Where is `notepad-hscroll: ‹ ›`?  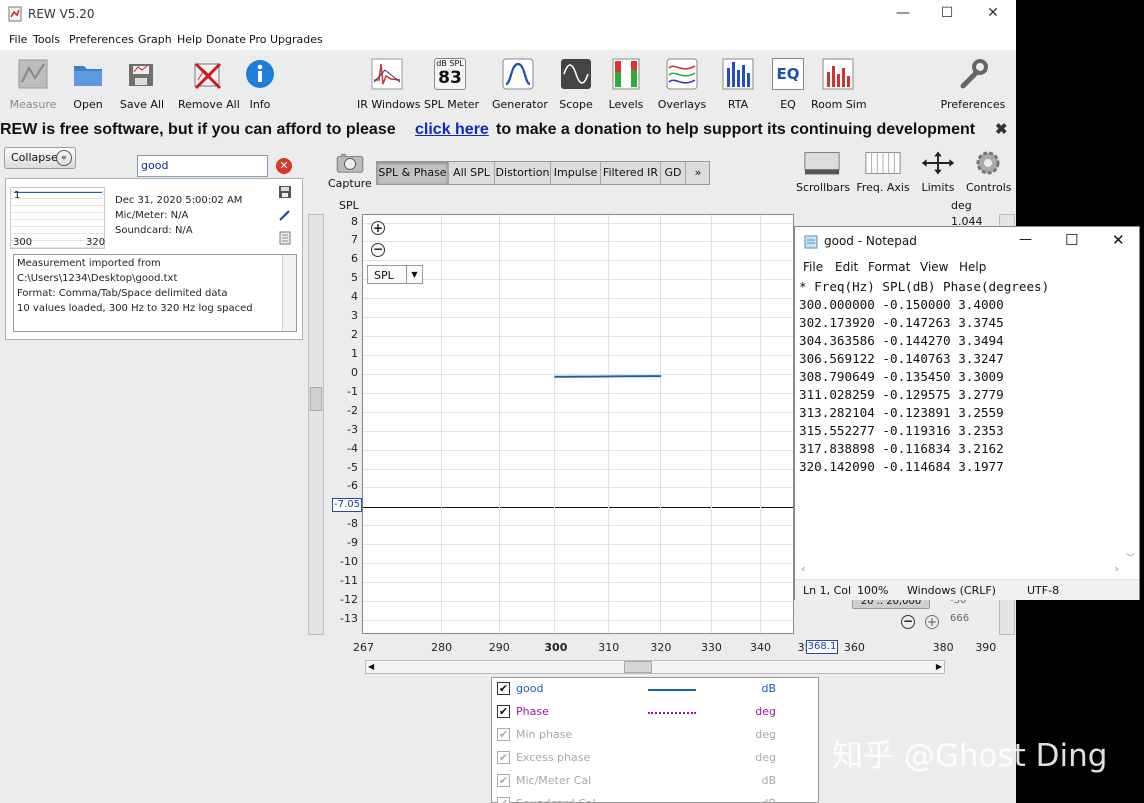 notepad-hscroll: ‹ › is located at coordinates (960, 570).